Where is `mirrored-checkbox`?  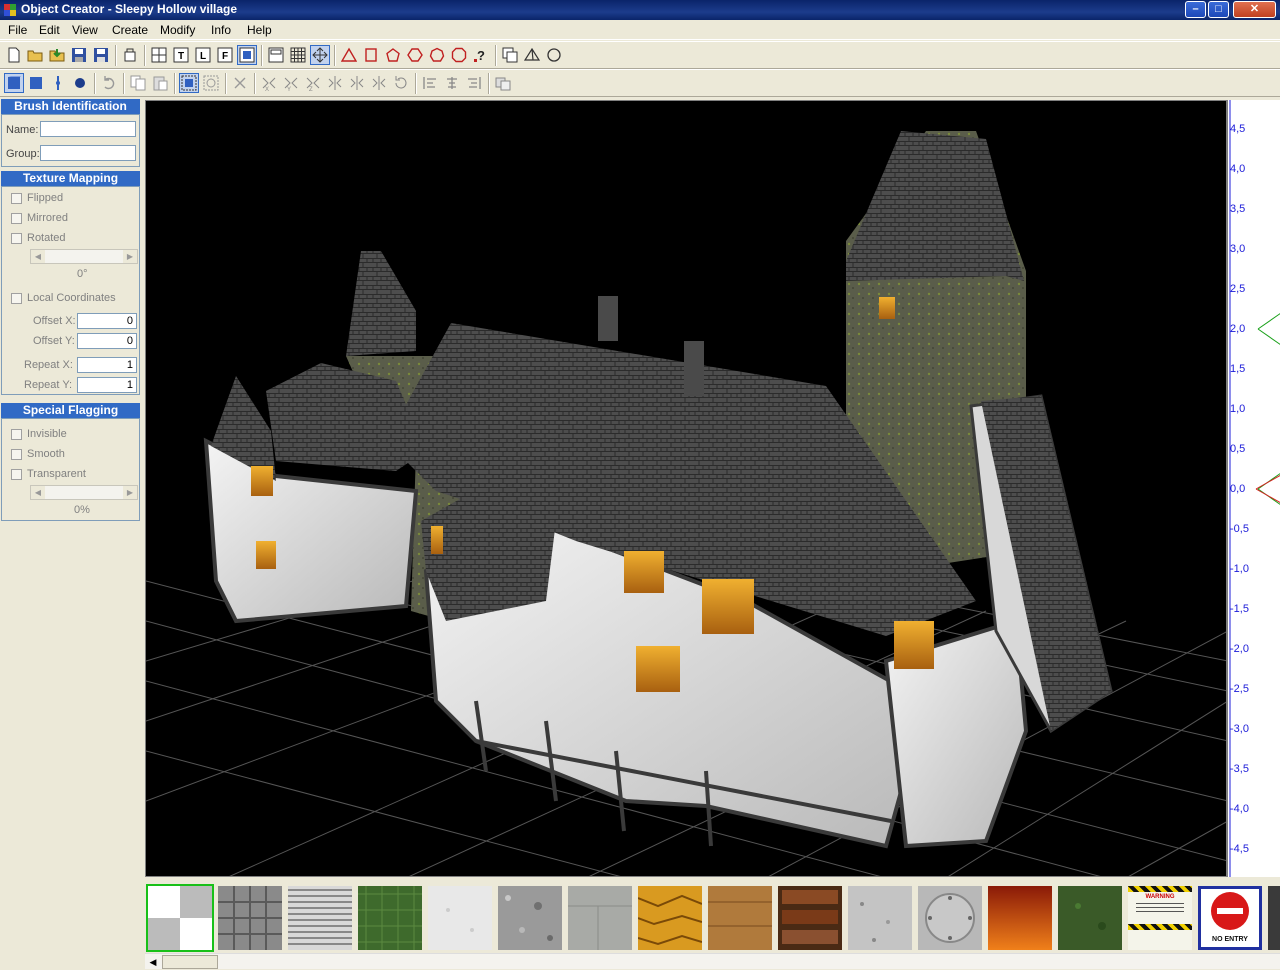
mirrored-checkbox is located at coordinates (16, 218).